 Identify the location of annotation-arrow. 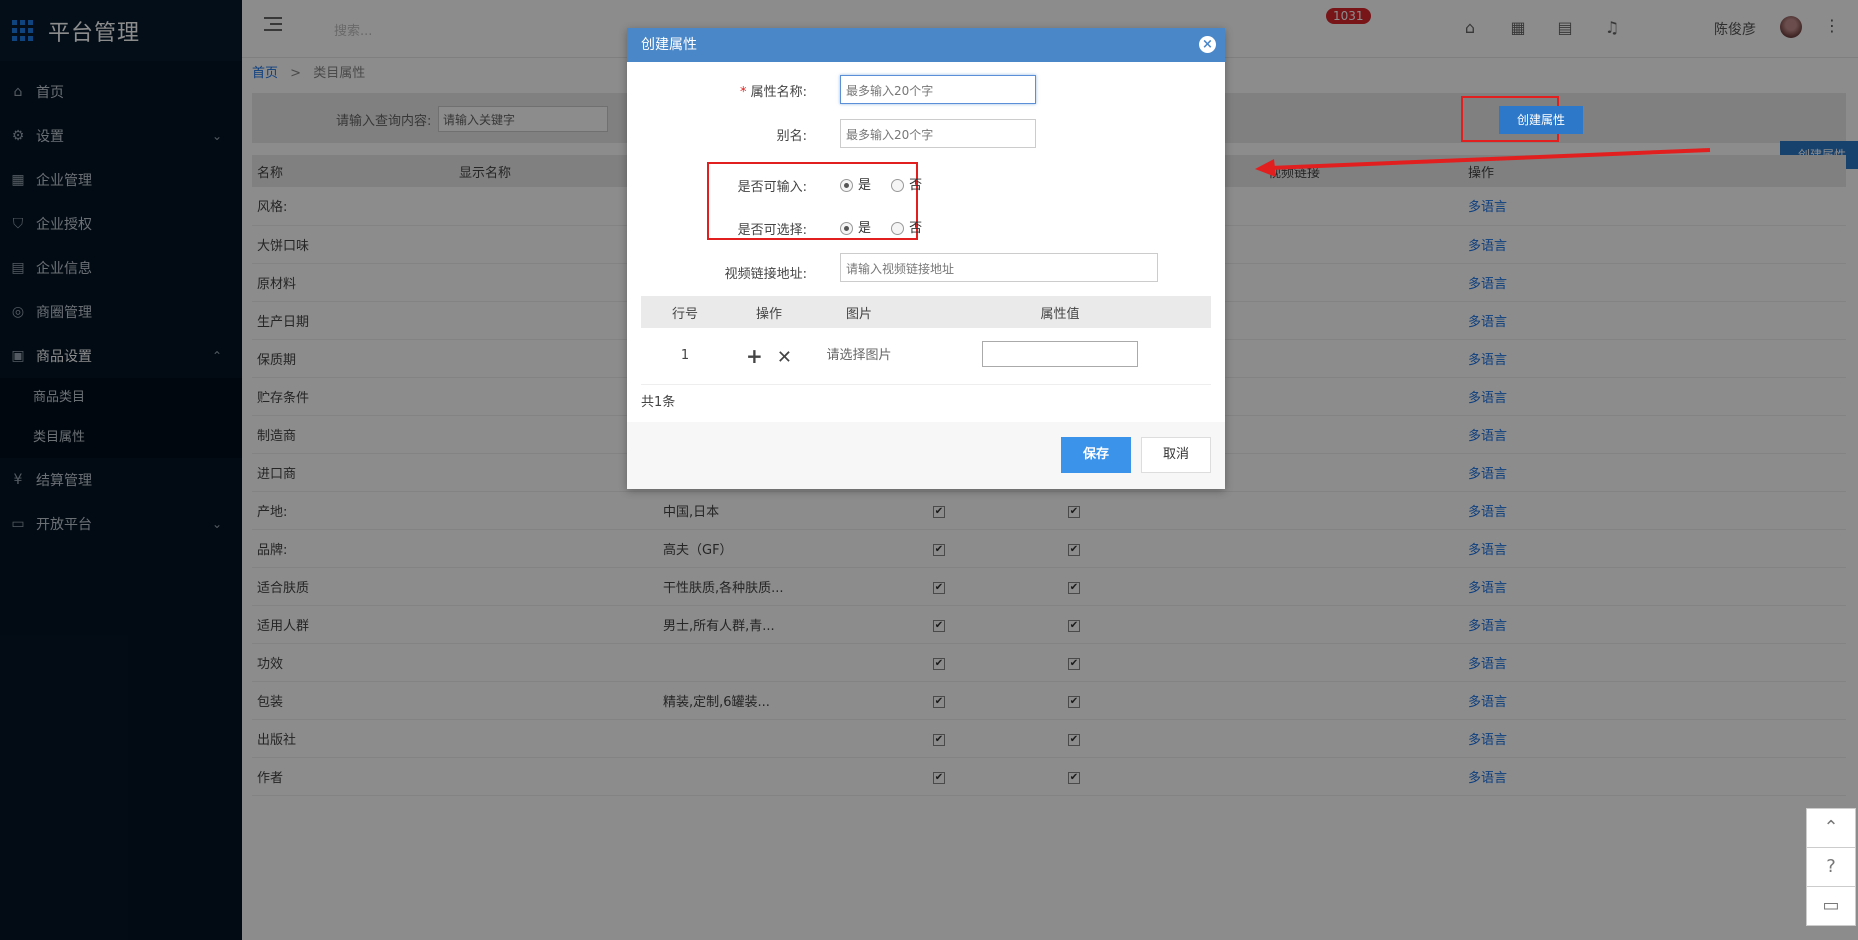
(1483, 162).